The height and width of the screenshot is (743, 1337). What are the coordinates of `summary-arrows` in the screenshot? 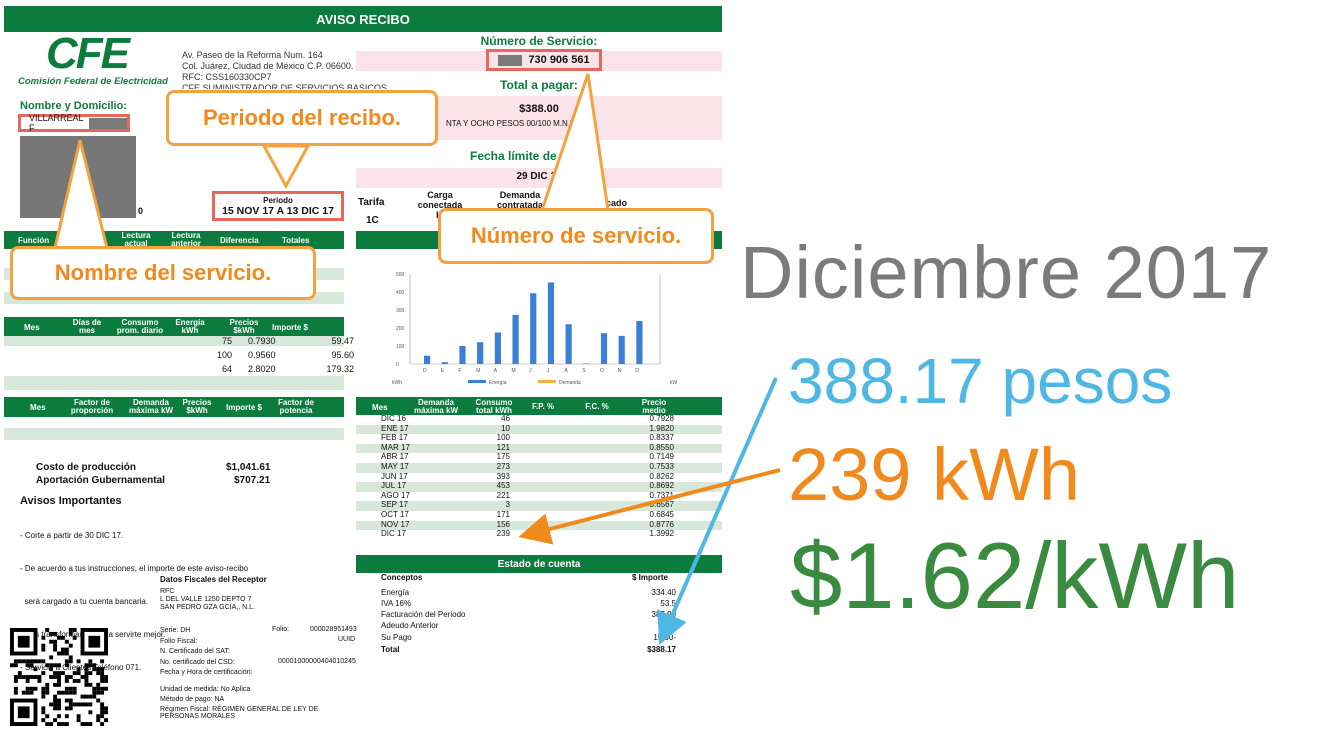 It's located at (649, 511).